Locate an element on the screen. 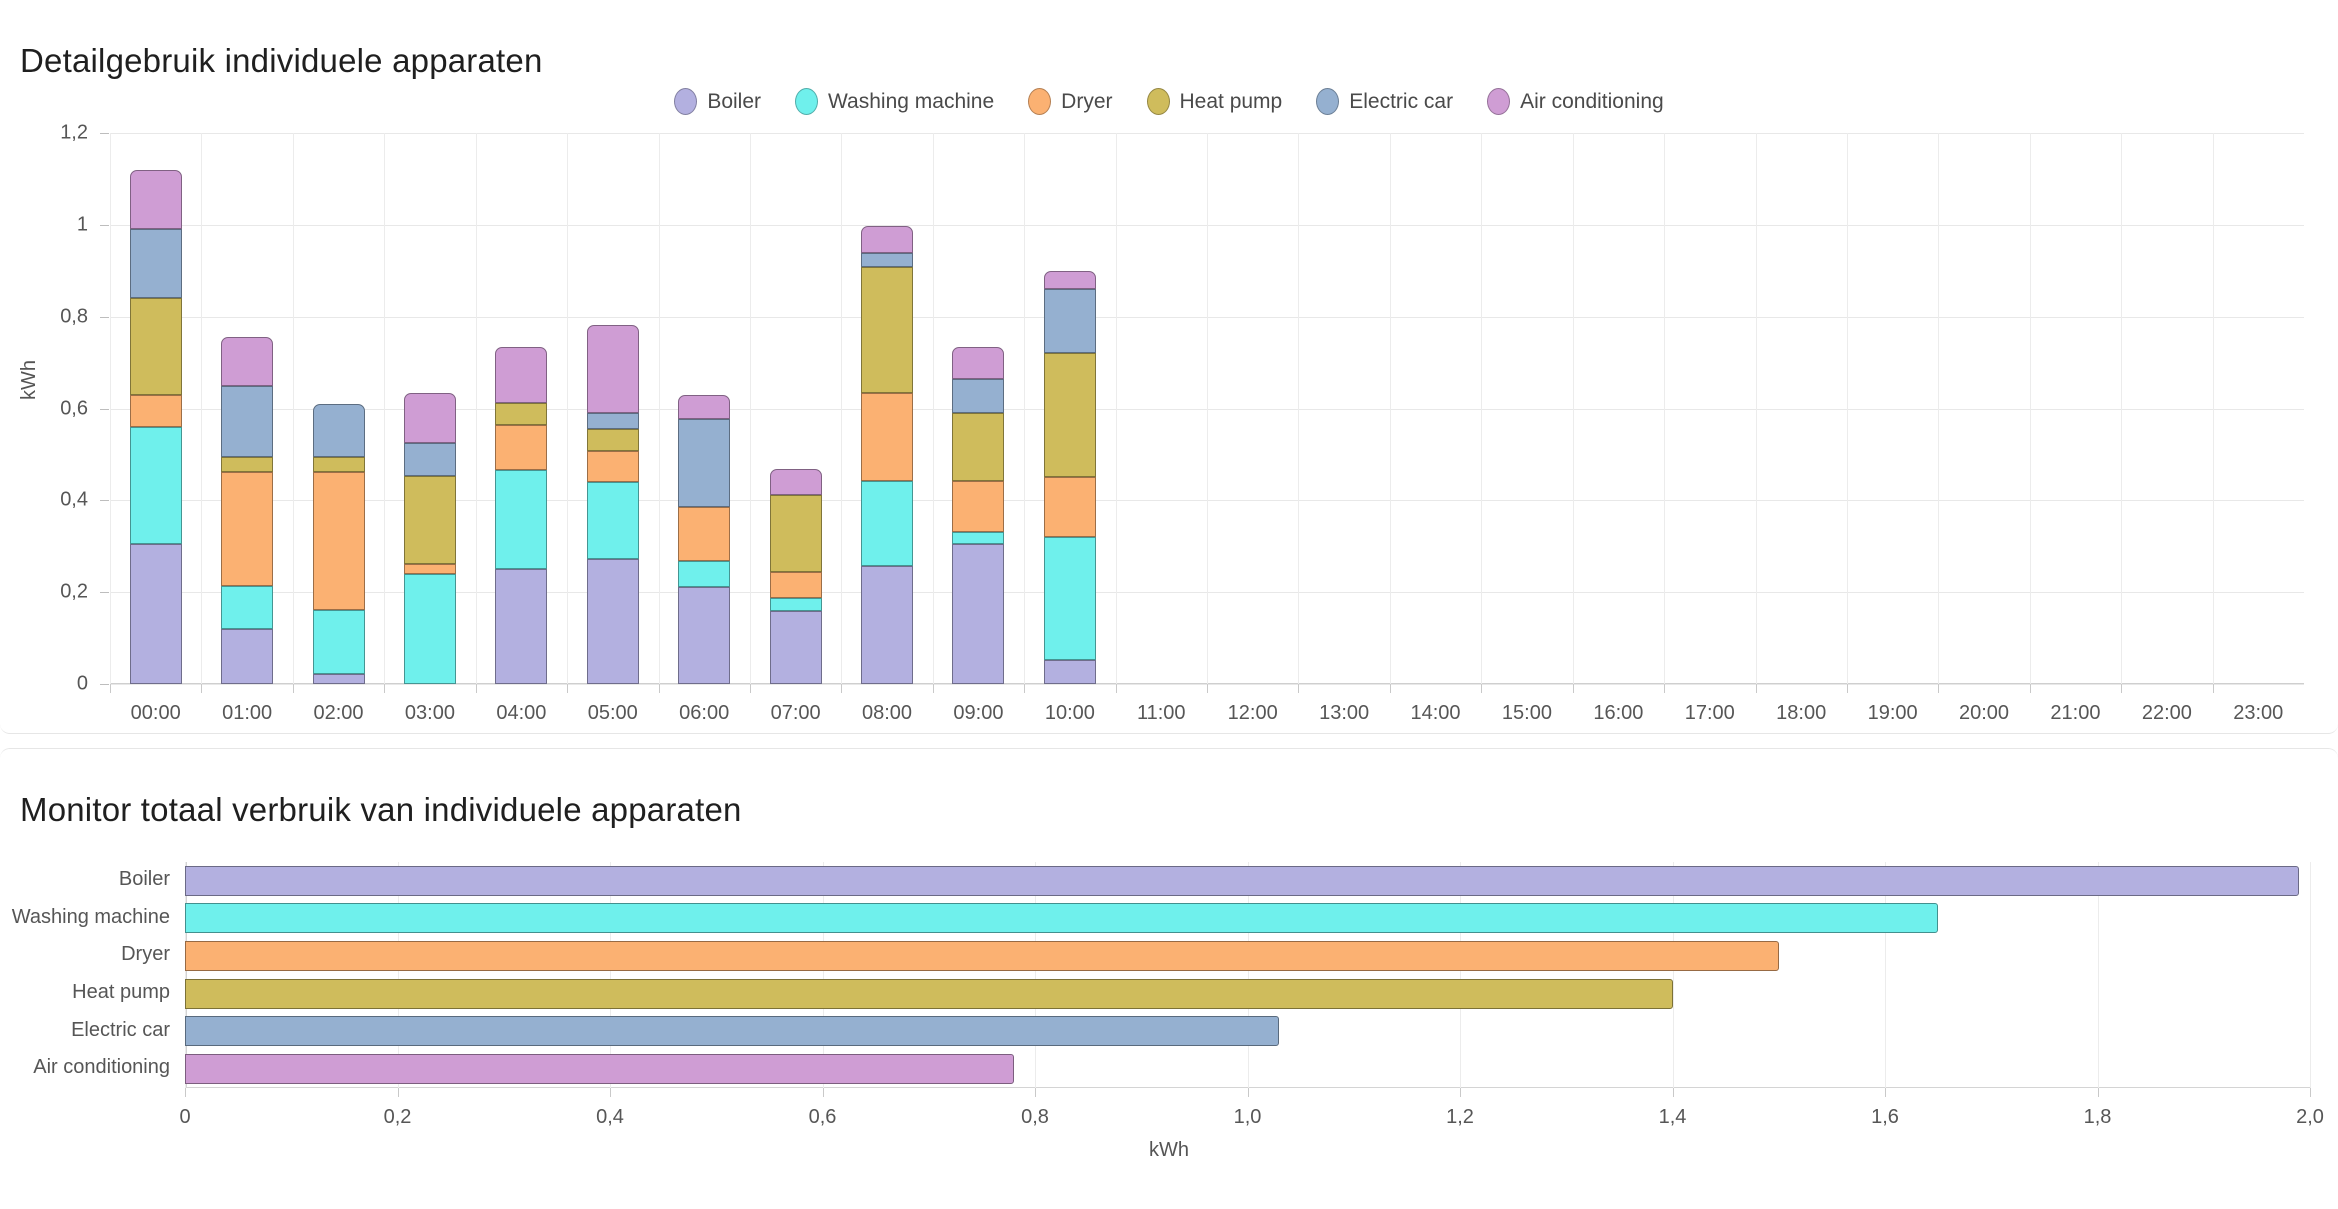 This screenshot has height=1209, width=2338. legend-swatch-icon is located at coordinates (1158, 101).